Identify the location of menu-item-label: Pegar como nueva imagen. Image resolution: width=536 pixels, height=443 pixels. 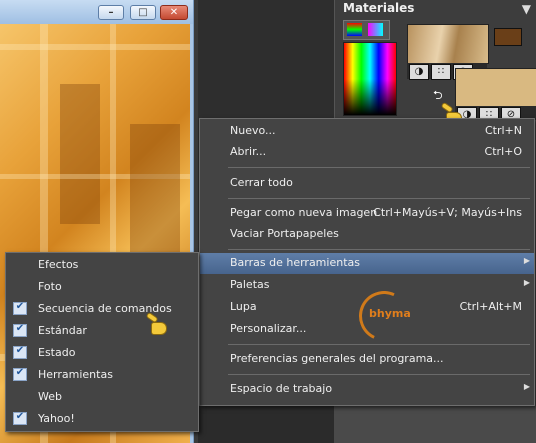
(304, 212).